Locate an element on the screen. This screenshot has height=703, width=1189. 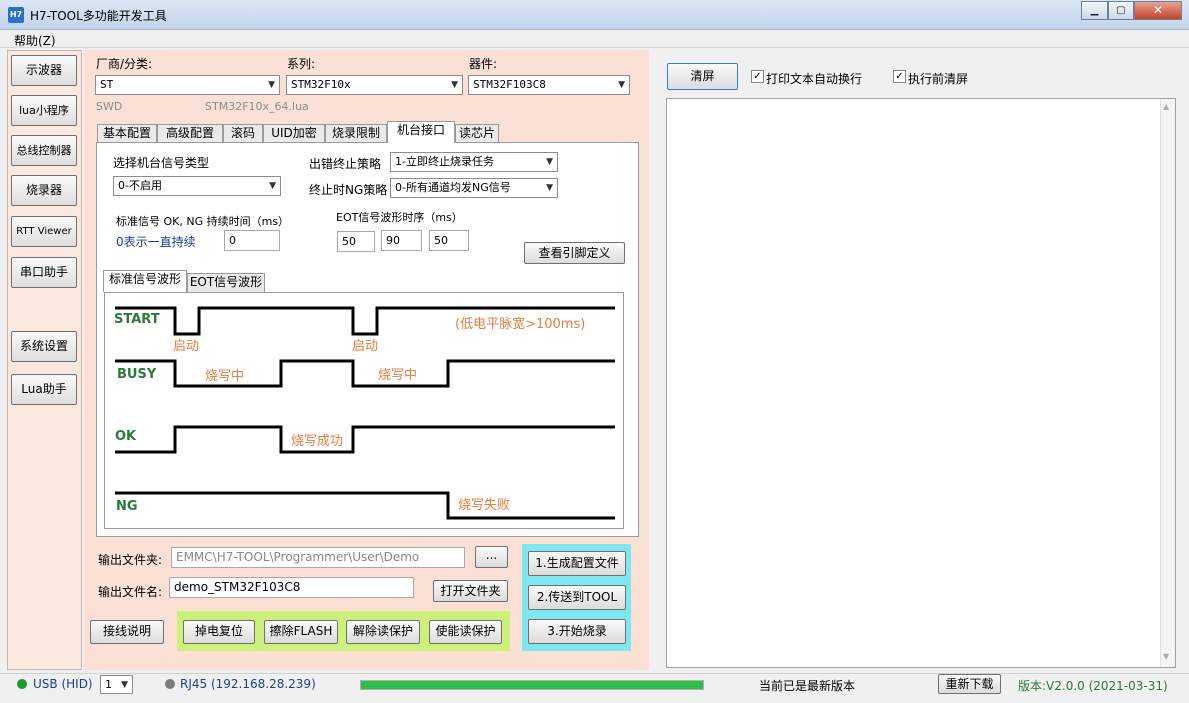
output-file-input: demo_STM32F103C8 is located at coordinates (291, 587).